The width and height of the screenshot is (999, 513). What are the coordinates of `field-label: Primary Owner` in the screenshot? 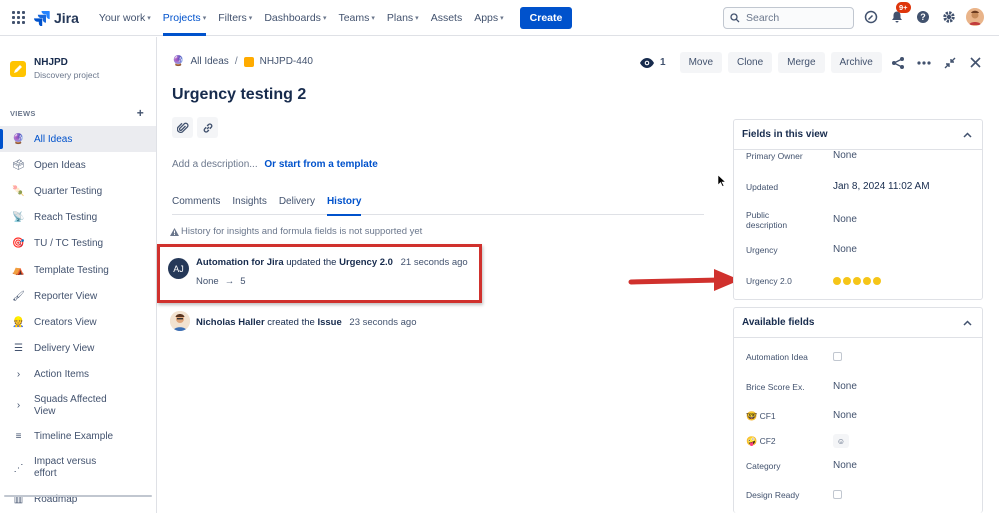 It's located at (774, 156).